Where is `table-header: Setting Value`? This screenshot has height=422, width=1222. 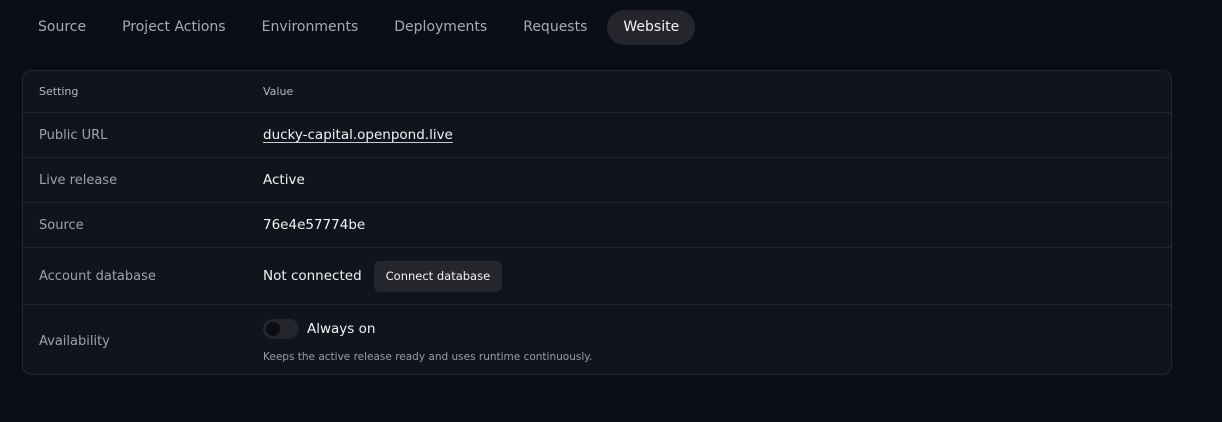
table-header: Setting Value is located at coordinates (597, 91).